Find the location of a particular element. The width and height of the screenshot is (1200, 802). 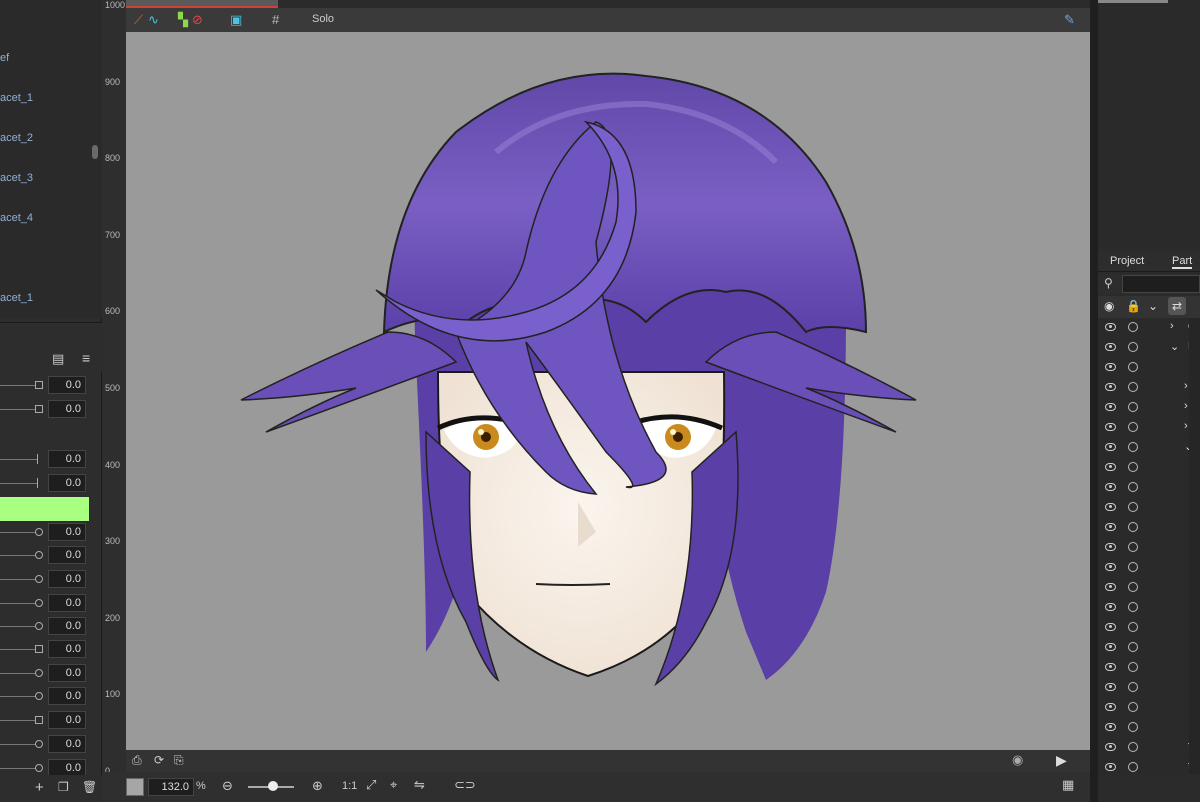

zoom-input: 132.0 is located at coordinates (171, 787).